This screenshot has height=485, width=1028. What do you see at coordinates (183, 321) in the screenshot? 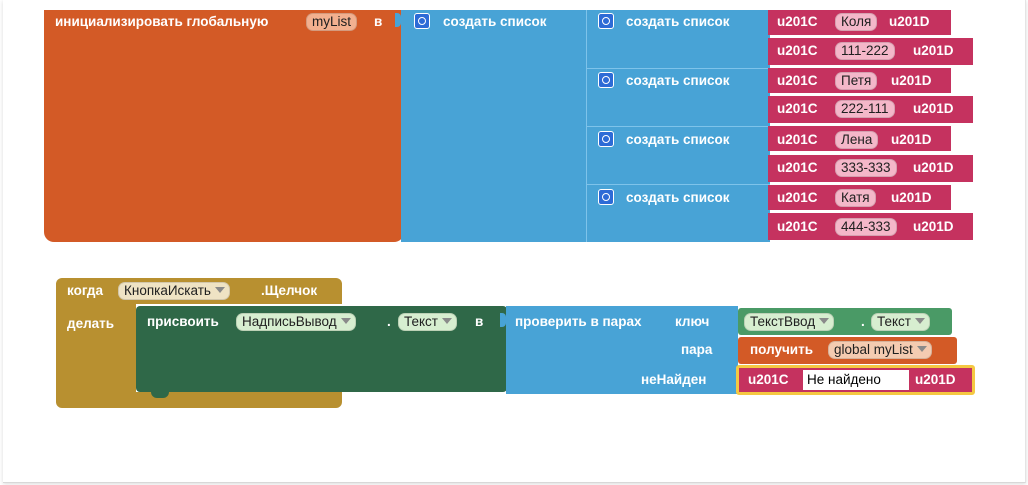
I see `set-label: присвоить` at bounding box center [183, 321].